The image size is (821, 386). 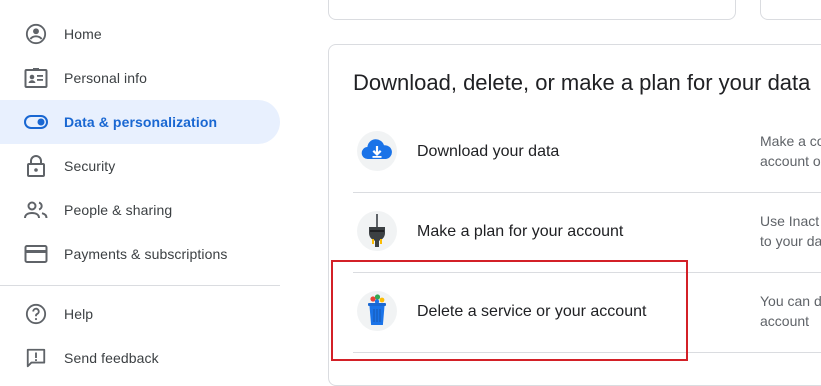 I want to click on download-data-row: Download your data Make a co account o, so click(x=587, y=152).